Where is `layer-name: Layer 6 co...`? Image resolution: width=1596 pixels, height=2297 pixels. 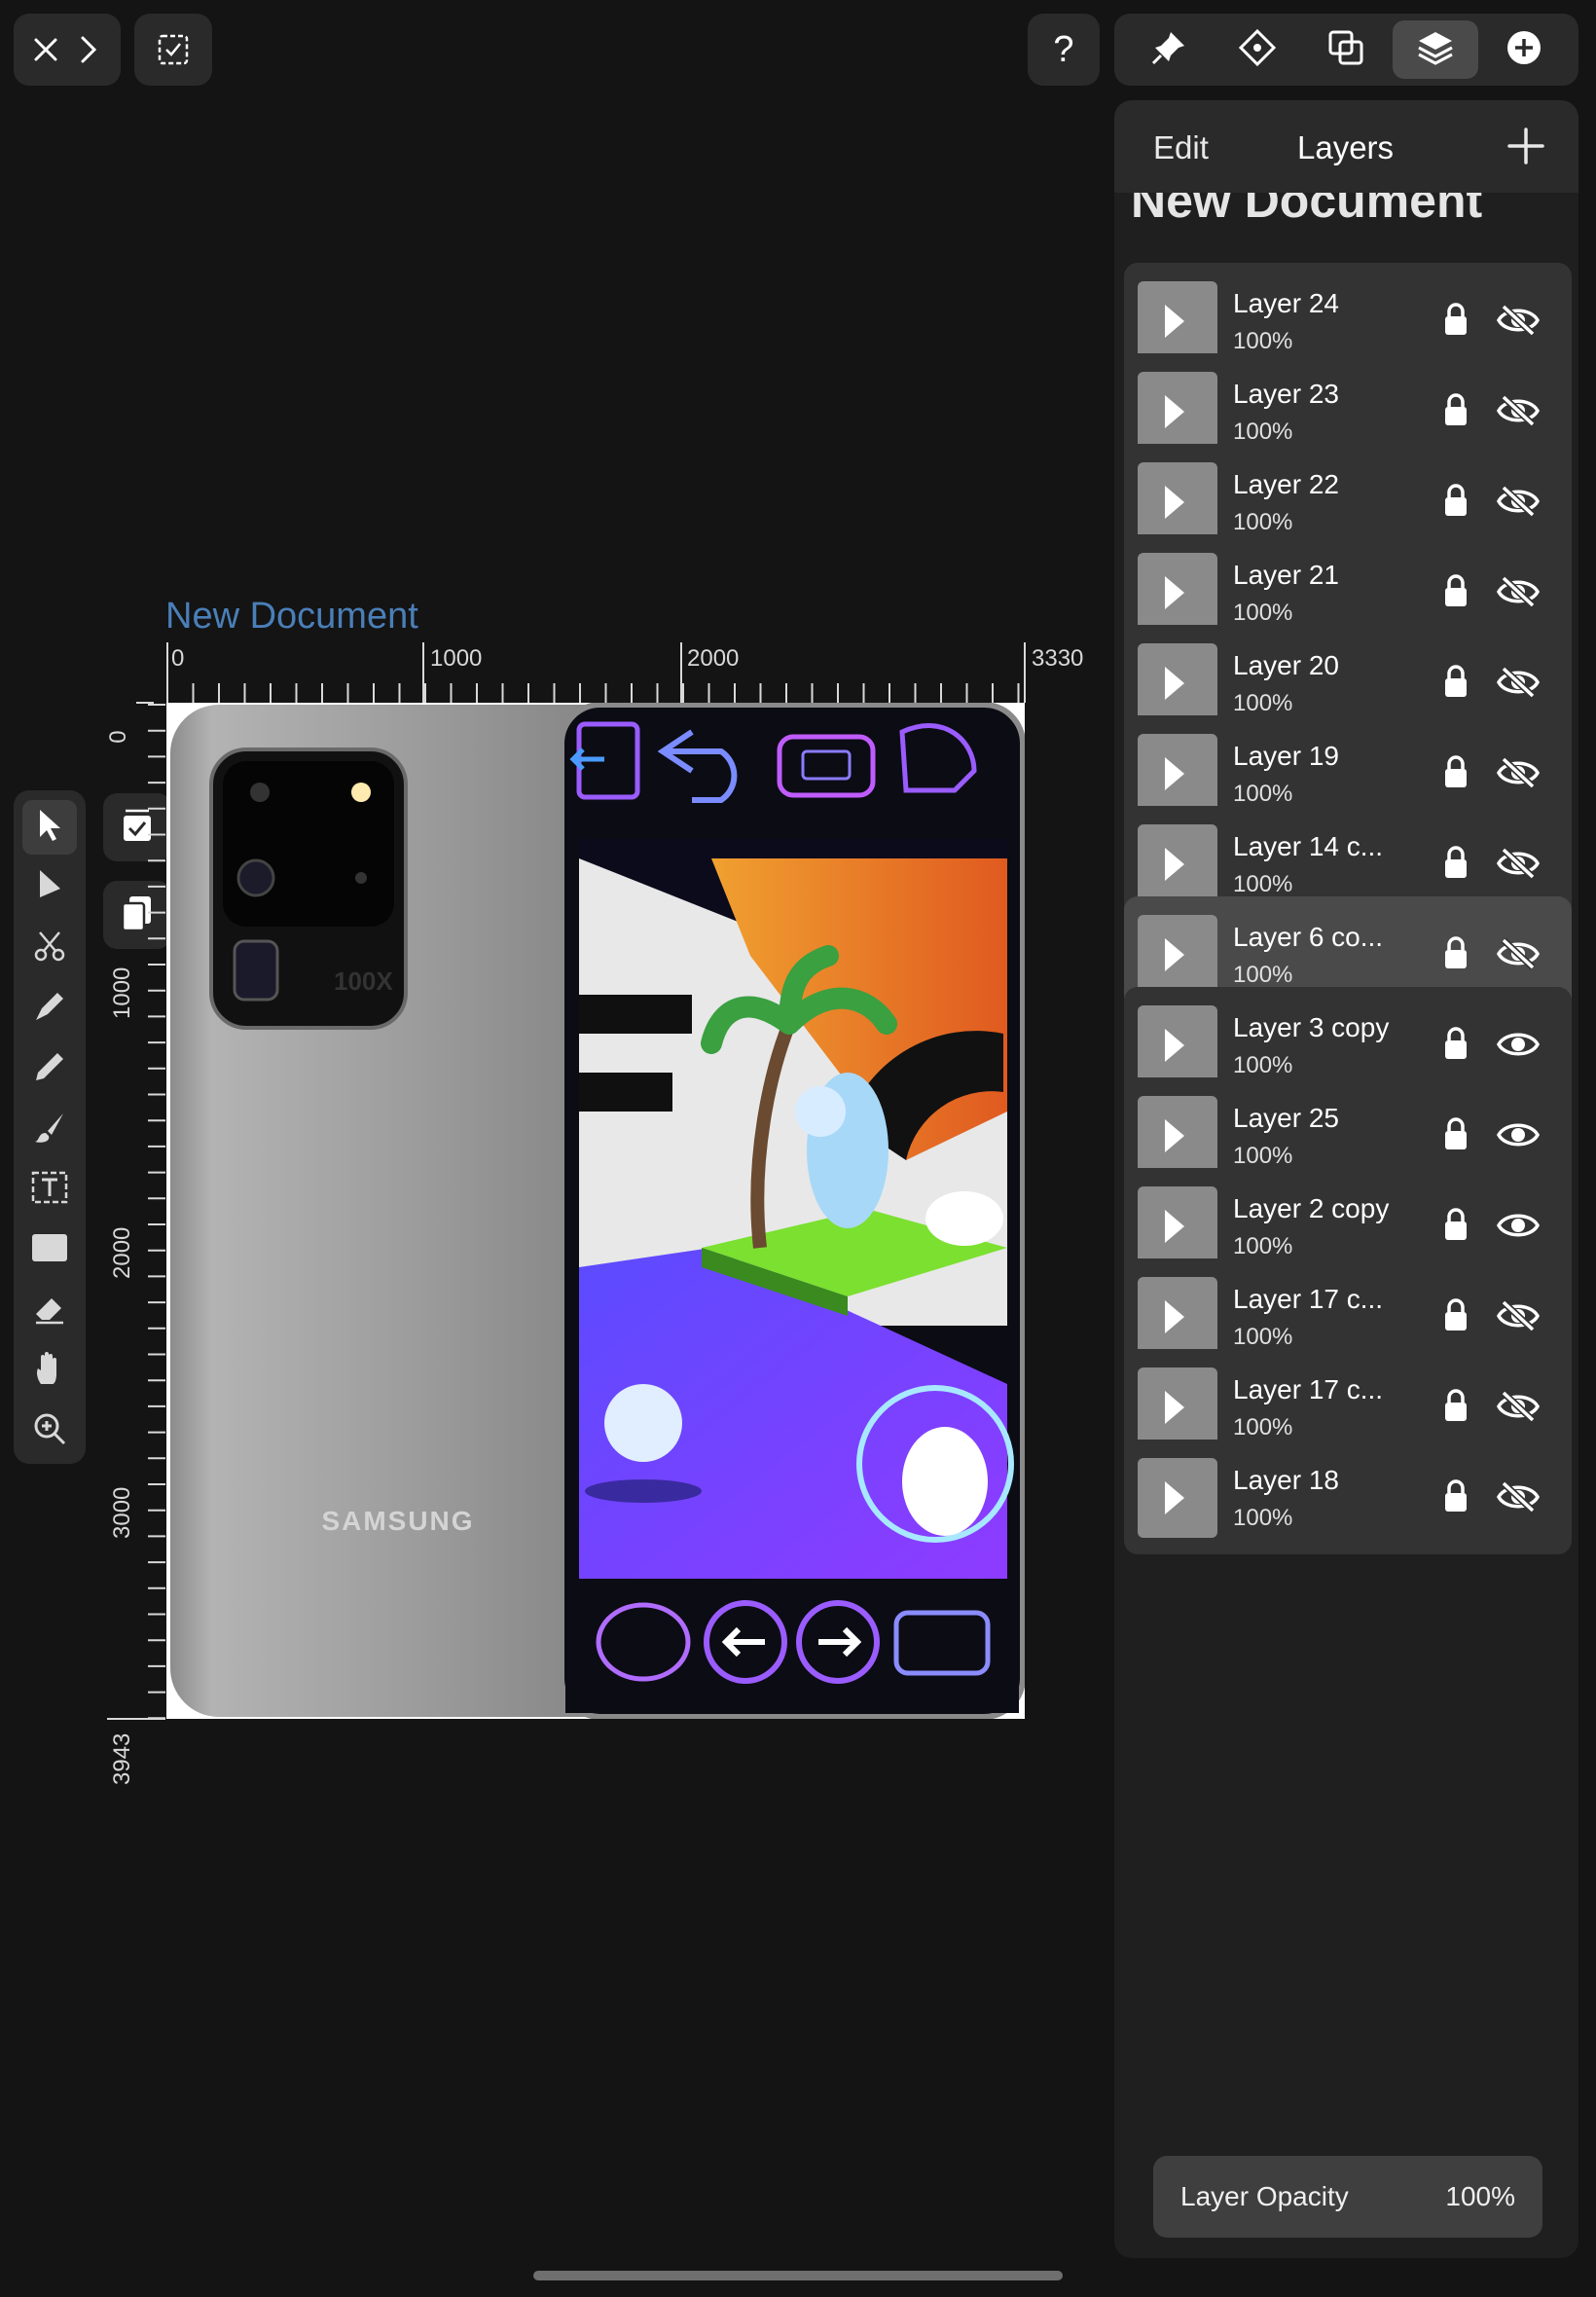
layer-name: Layer 6 co... is located at coordinates (1308, 937).